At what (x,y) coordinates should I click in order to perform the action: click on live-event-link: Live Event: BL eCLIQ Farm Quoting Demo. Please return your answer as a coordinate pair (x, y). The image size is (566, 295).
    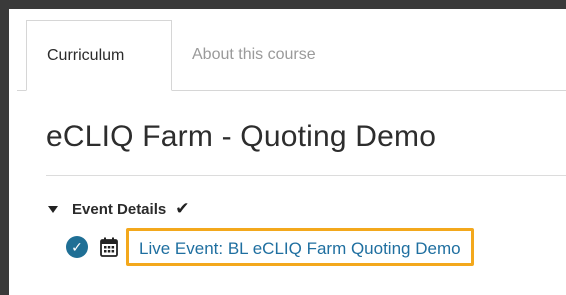
    Looking at the image, I should click on (300, 247).